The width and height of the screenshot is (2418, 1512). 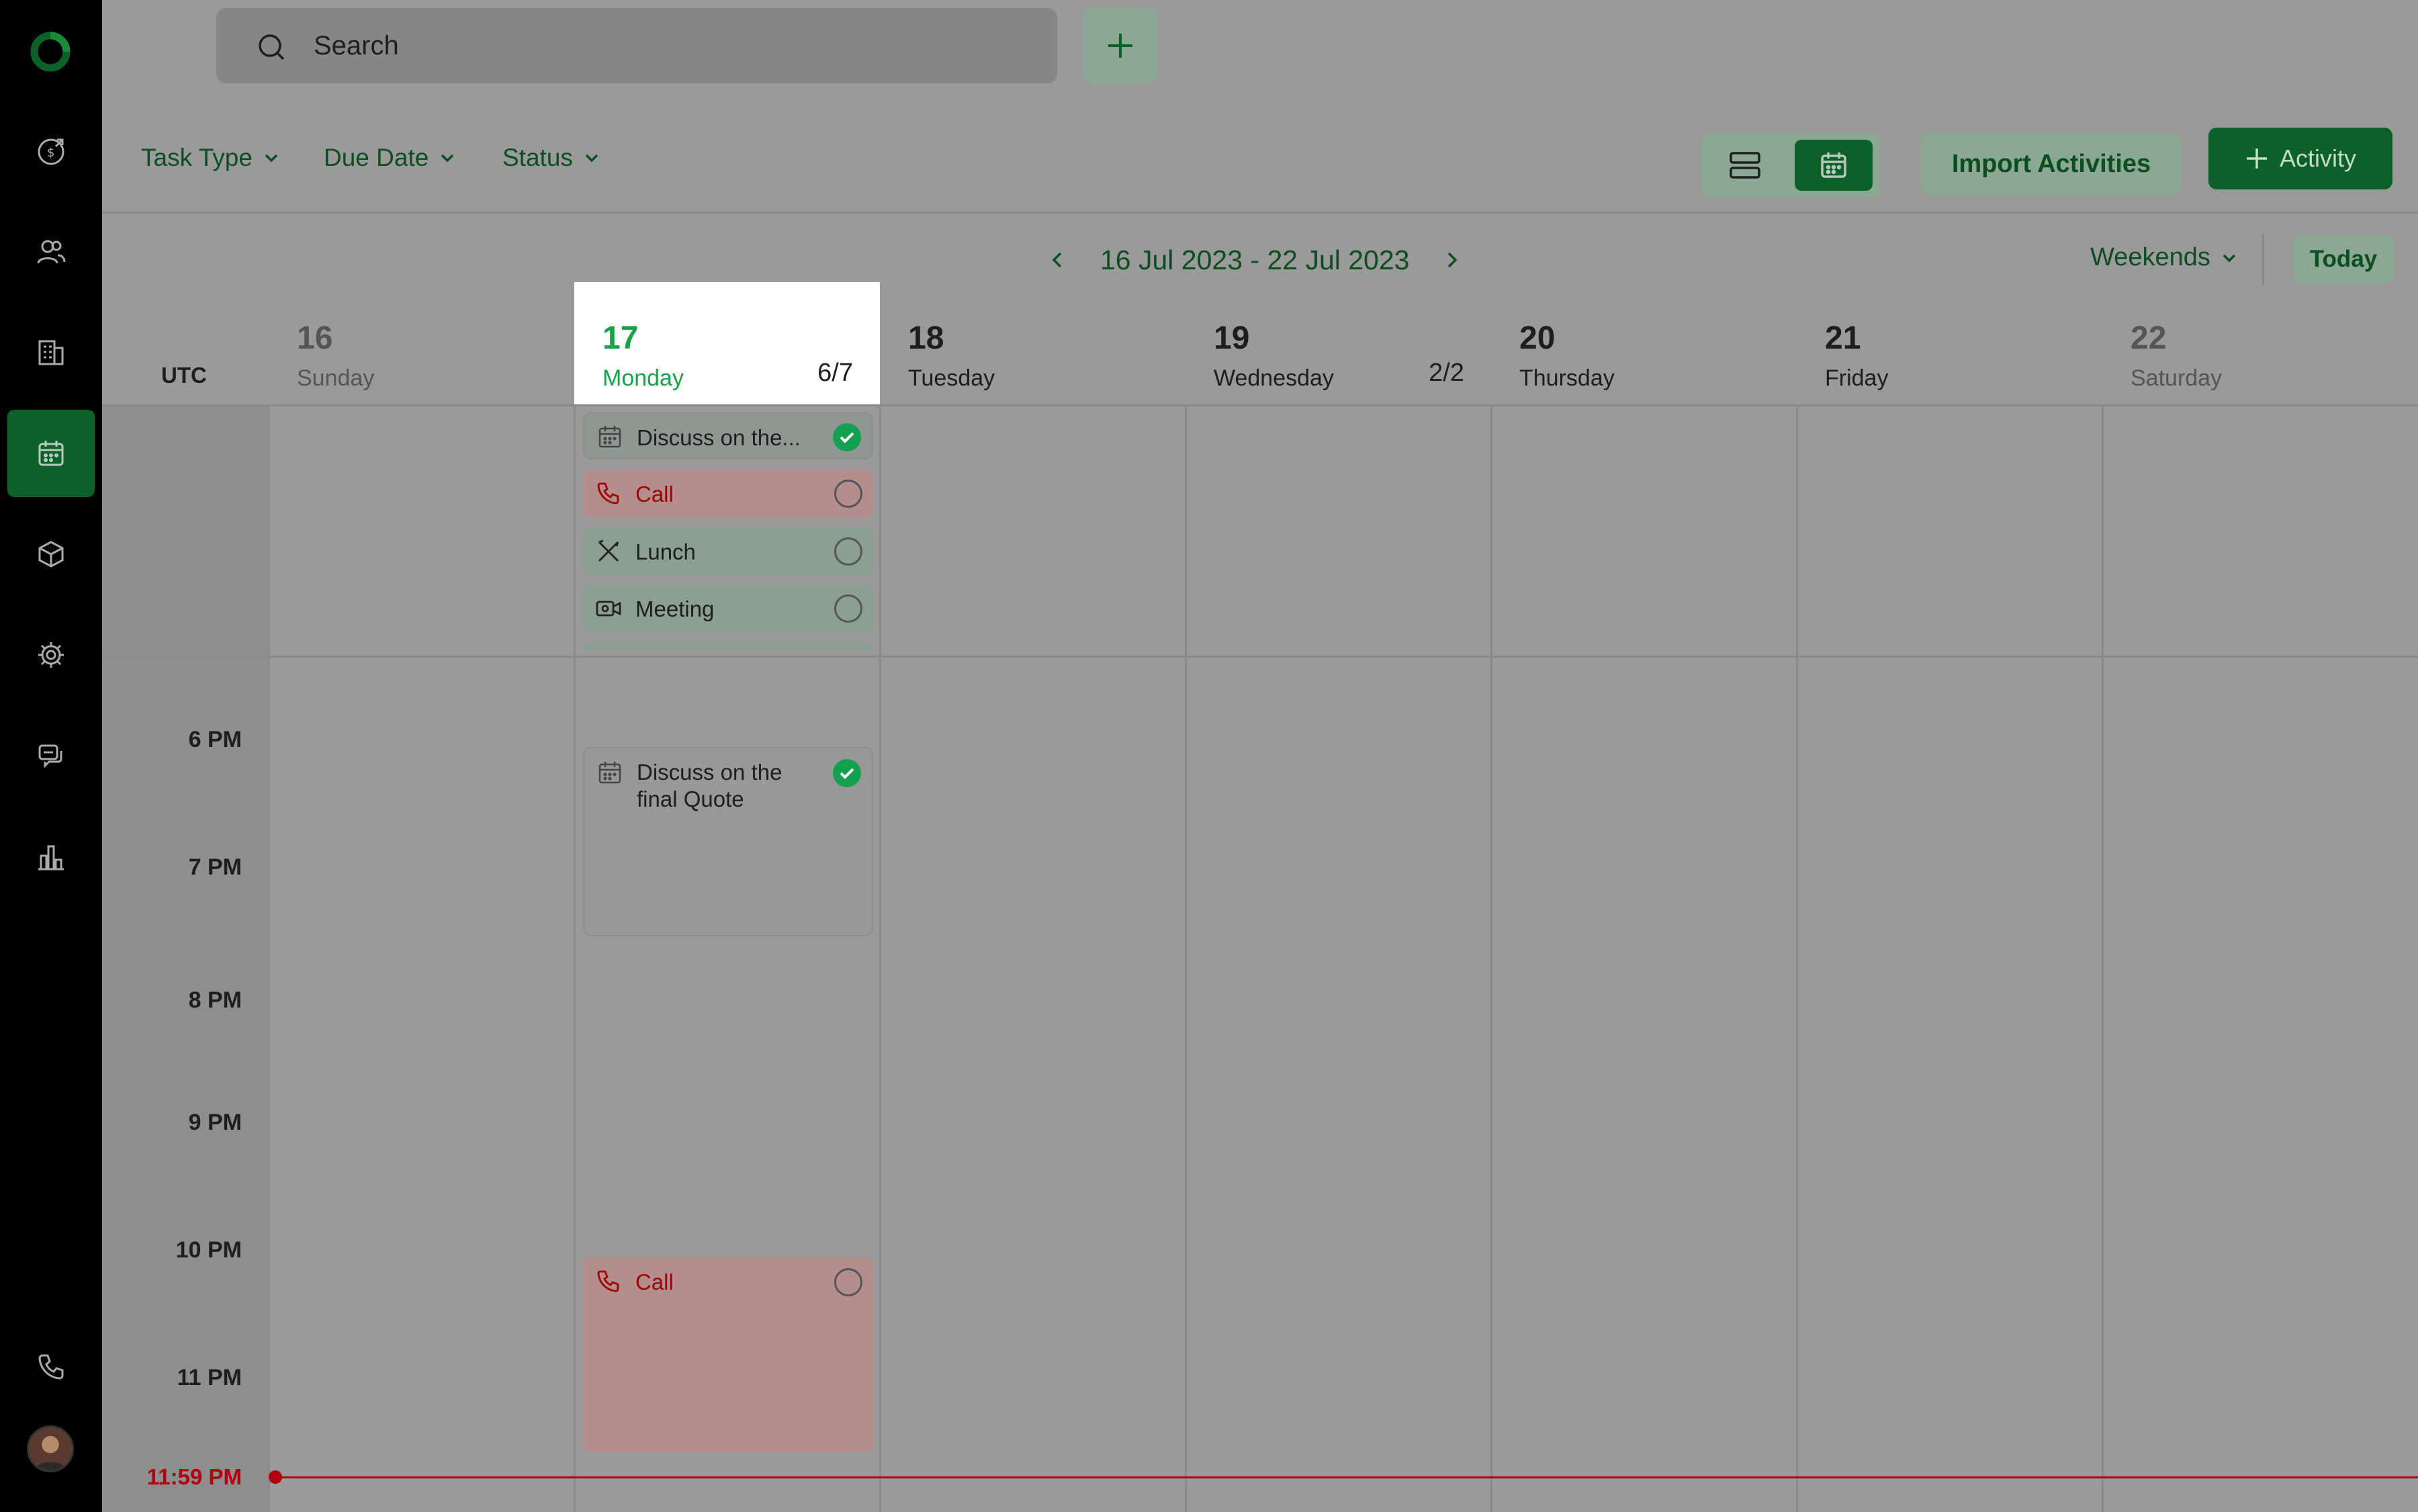 What do you see at coordinates (2177, 378) in the screenshot?
I see `day-name: Saturday` at bounding box center [2177, 378].